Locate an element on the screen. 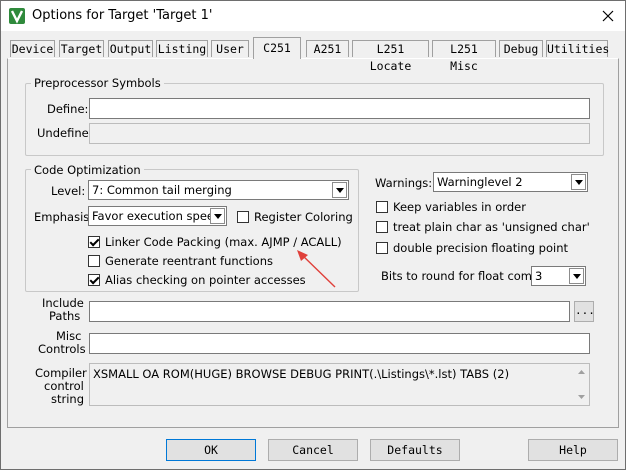 The width and height of the screenshot is (626, 470). plain-char-label: treat plain char as 'unsigned char' is located at coordinates (491, 227).